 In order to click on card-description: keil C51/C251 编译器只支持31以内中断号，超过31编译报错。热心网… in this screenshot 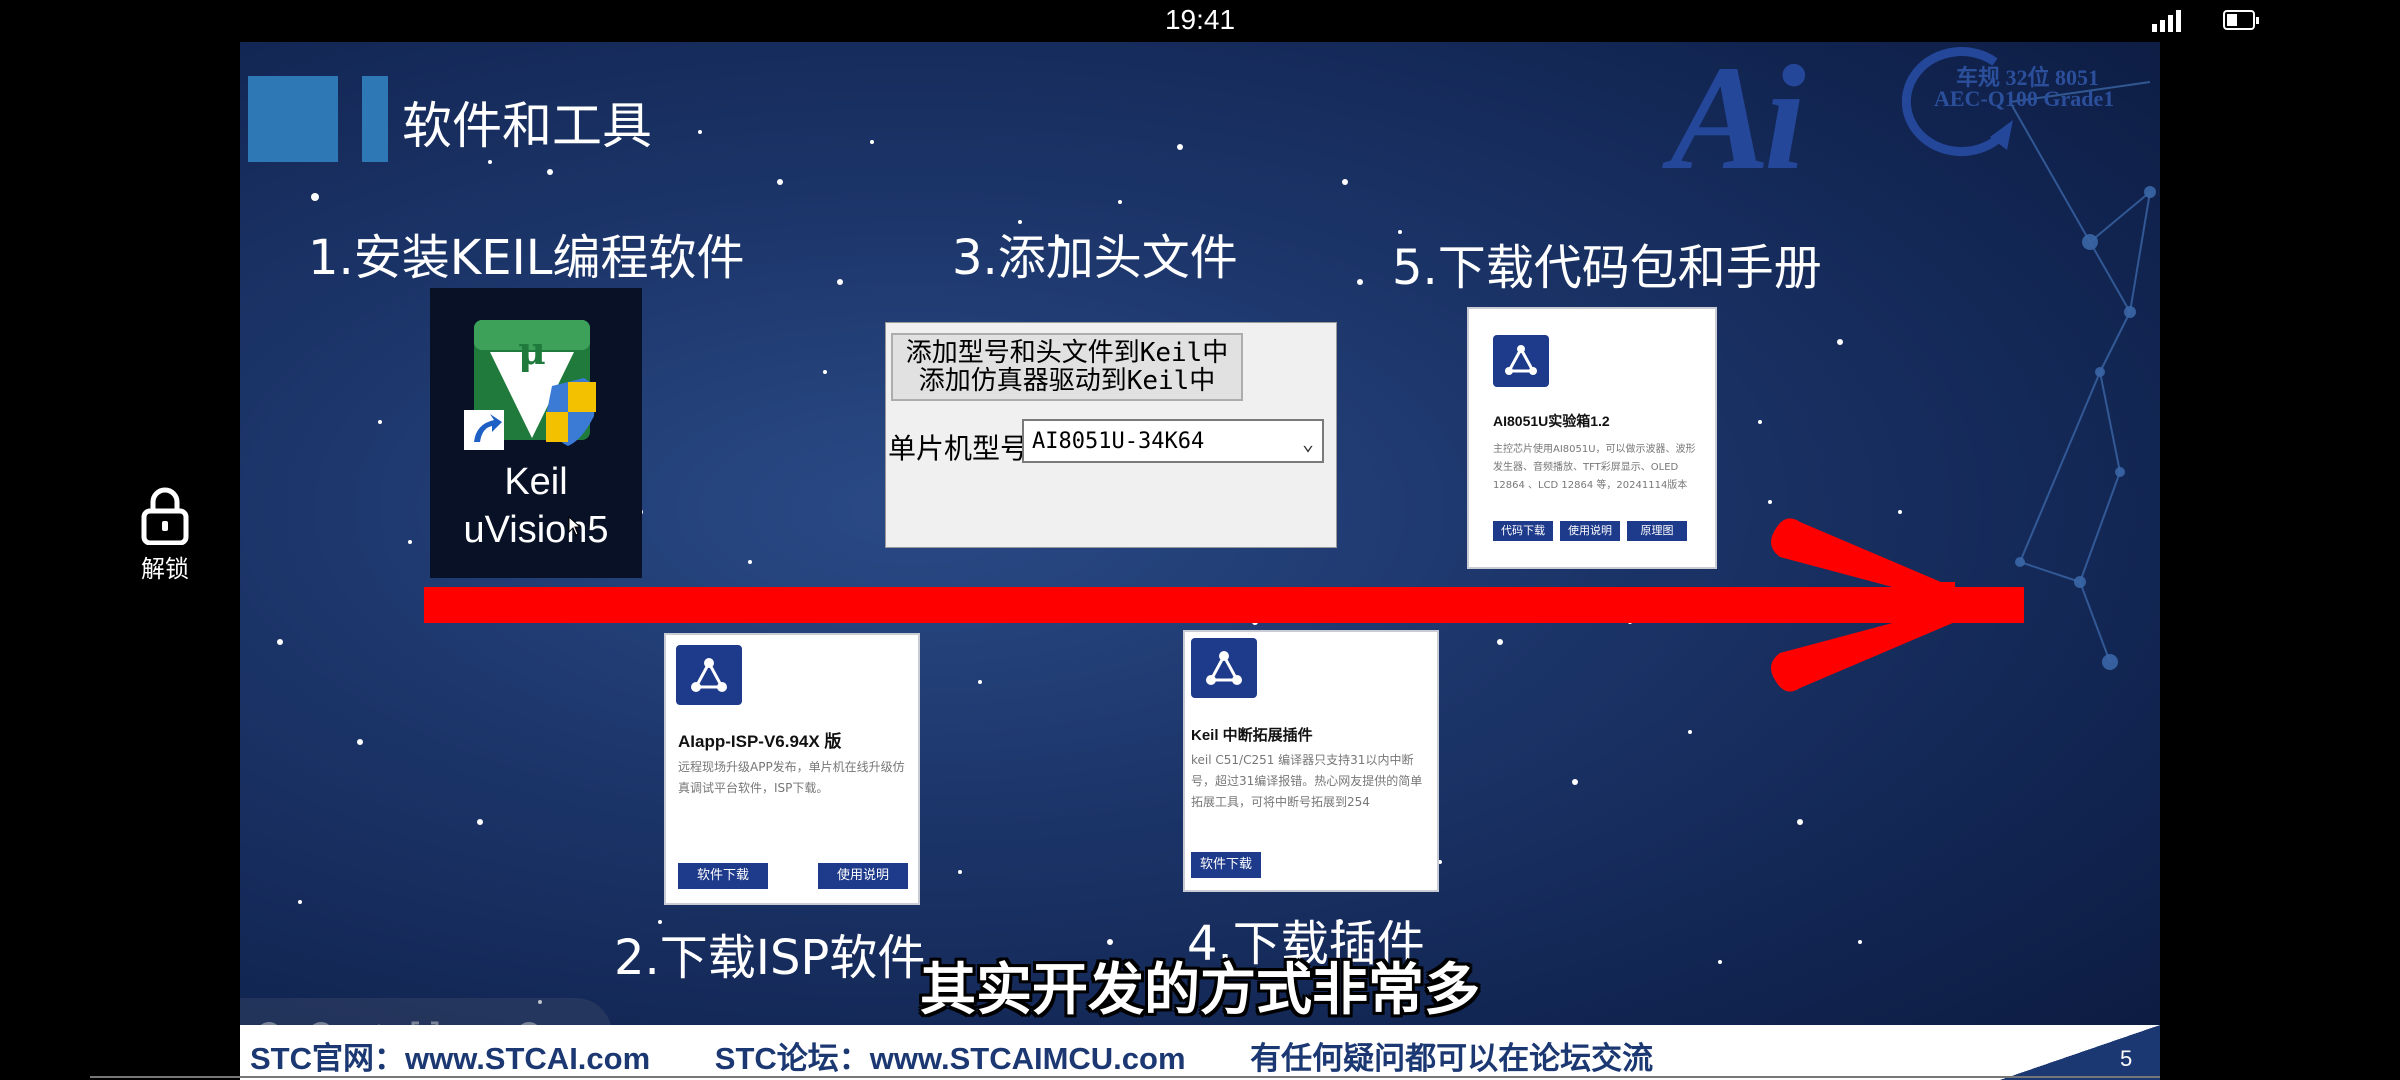, I will do `click(1307, 781)`.